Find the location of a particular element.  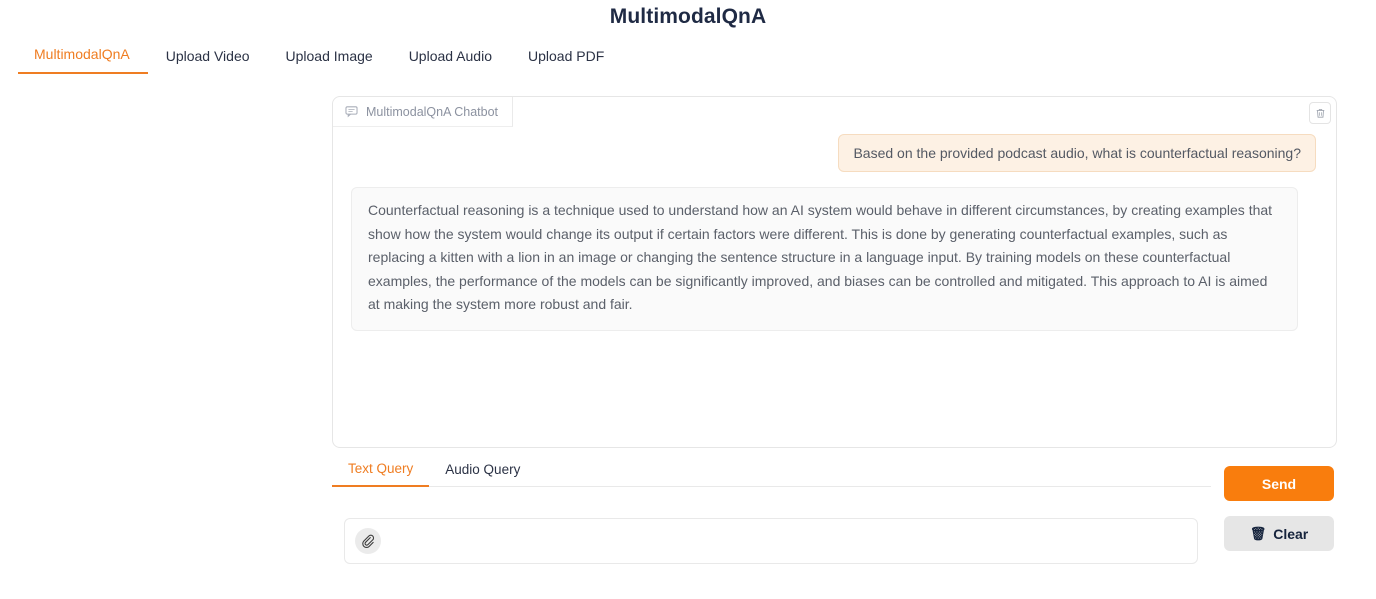

tab-upload-audio: Upload Audio is located at coordinates (450, 61).